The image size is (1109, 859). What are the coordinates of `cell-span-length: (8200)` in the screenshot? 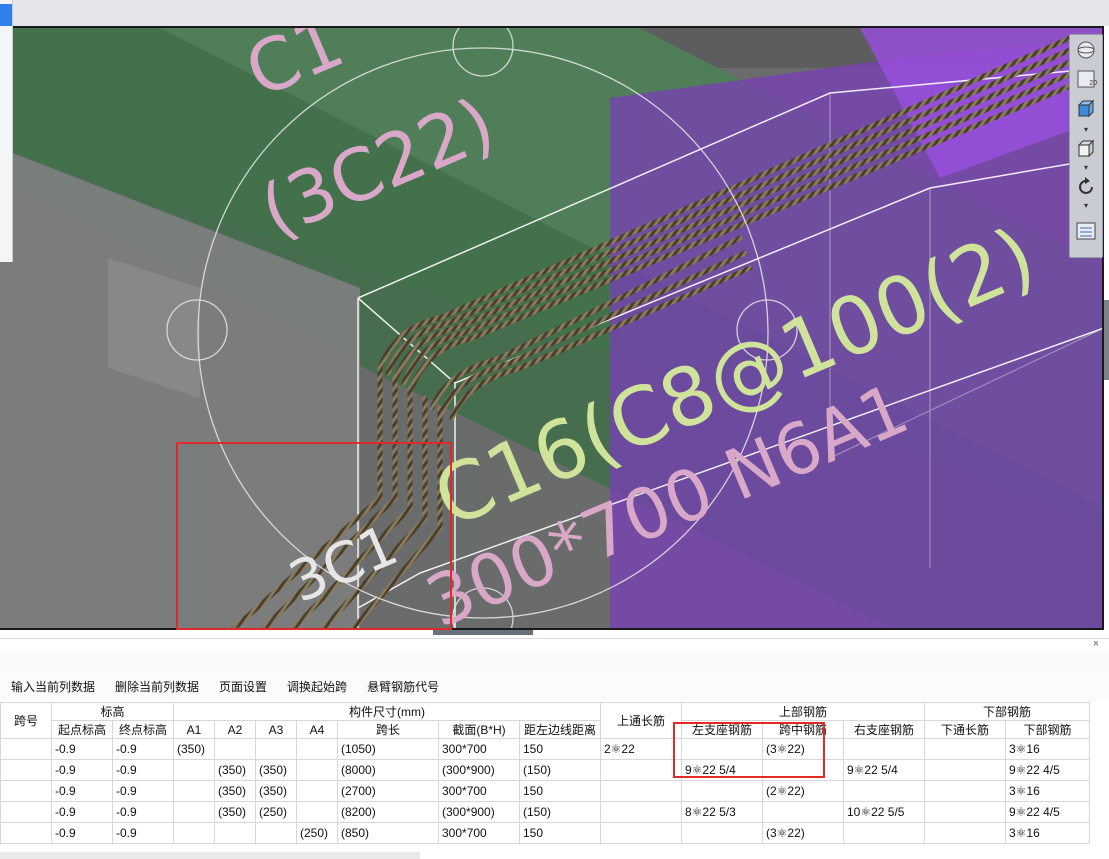 It's located at (388, 812).